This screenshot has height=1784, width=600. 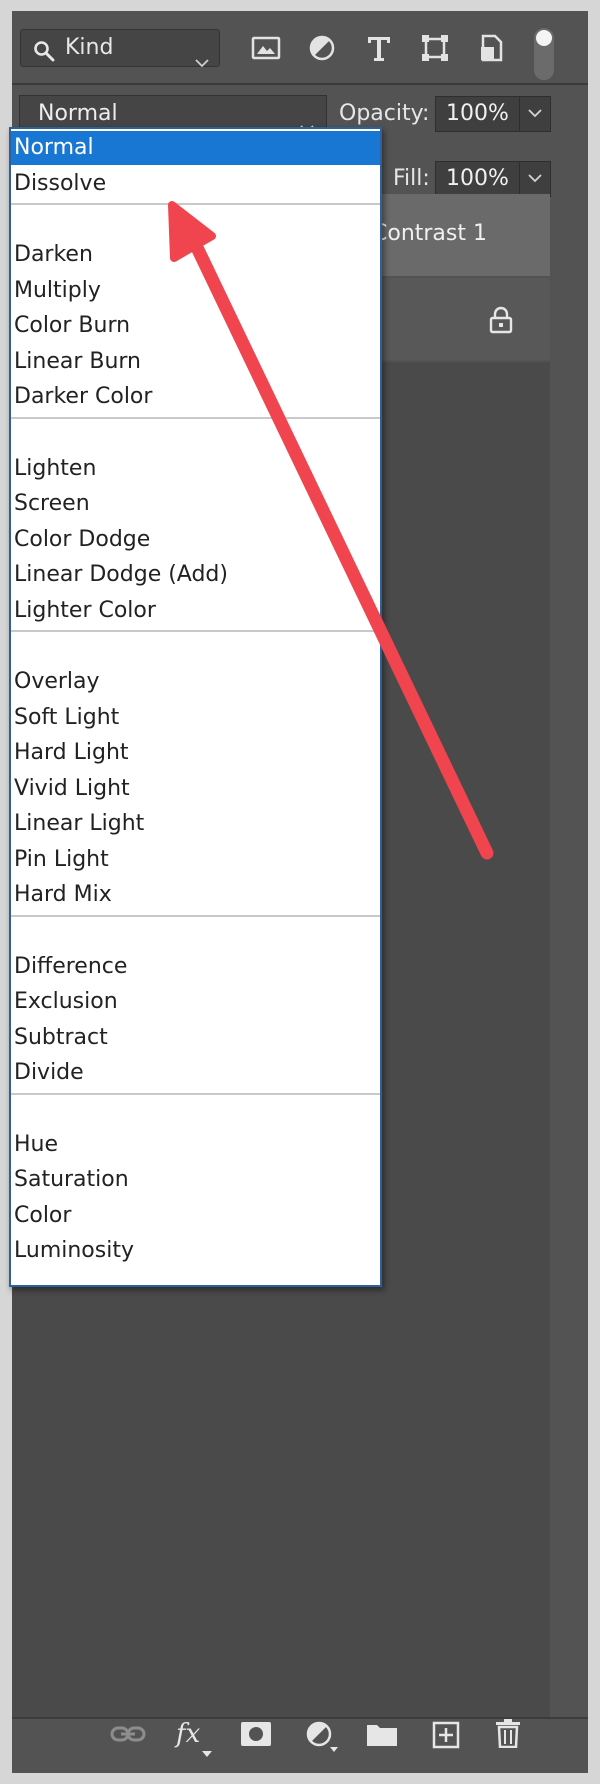 I want to click on delete-layer-icon, so click(x=508, y=1735).